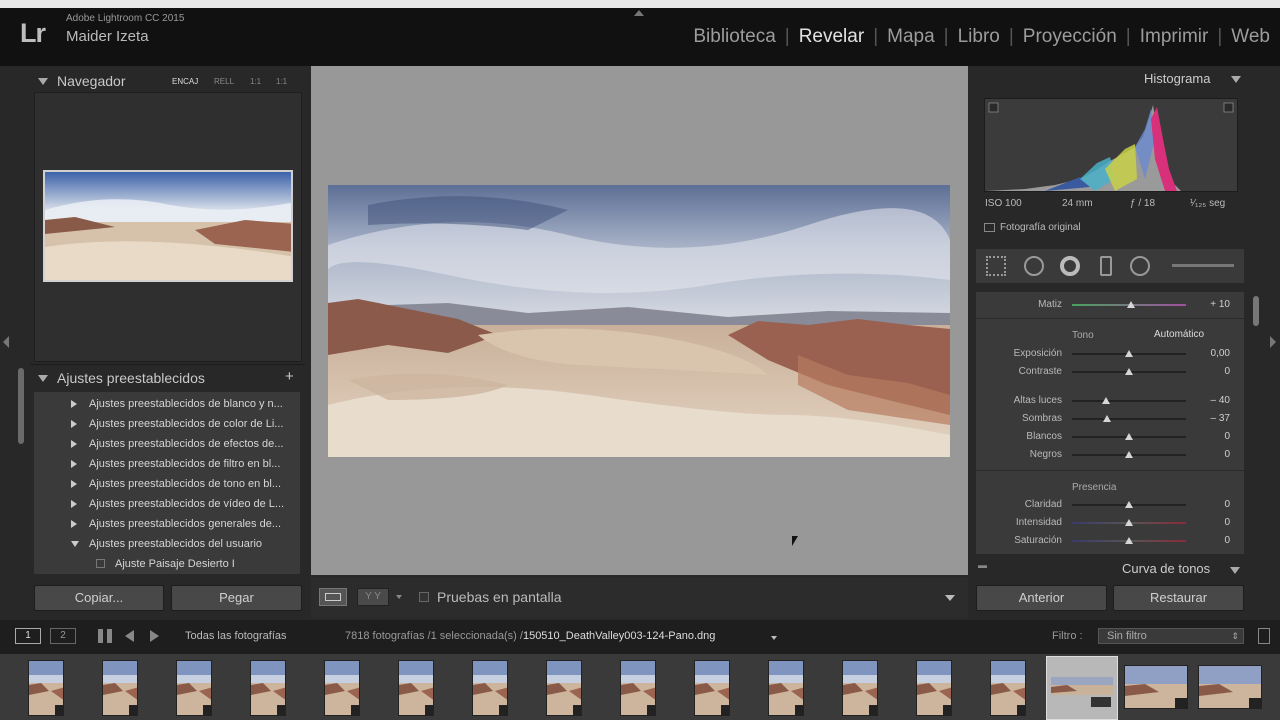 The image size is (1280, 720). What do you see at coordinates (996, 266) in the screenshot?
I see `crop-tool-icon` at bounding box center [996, 266].